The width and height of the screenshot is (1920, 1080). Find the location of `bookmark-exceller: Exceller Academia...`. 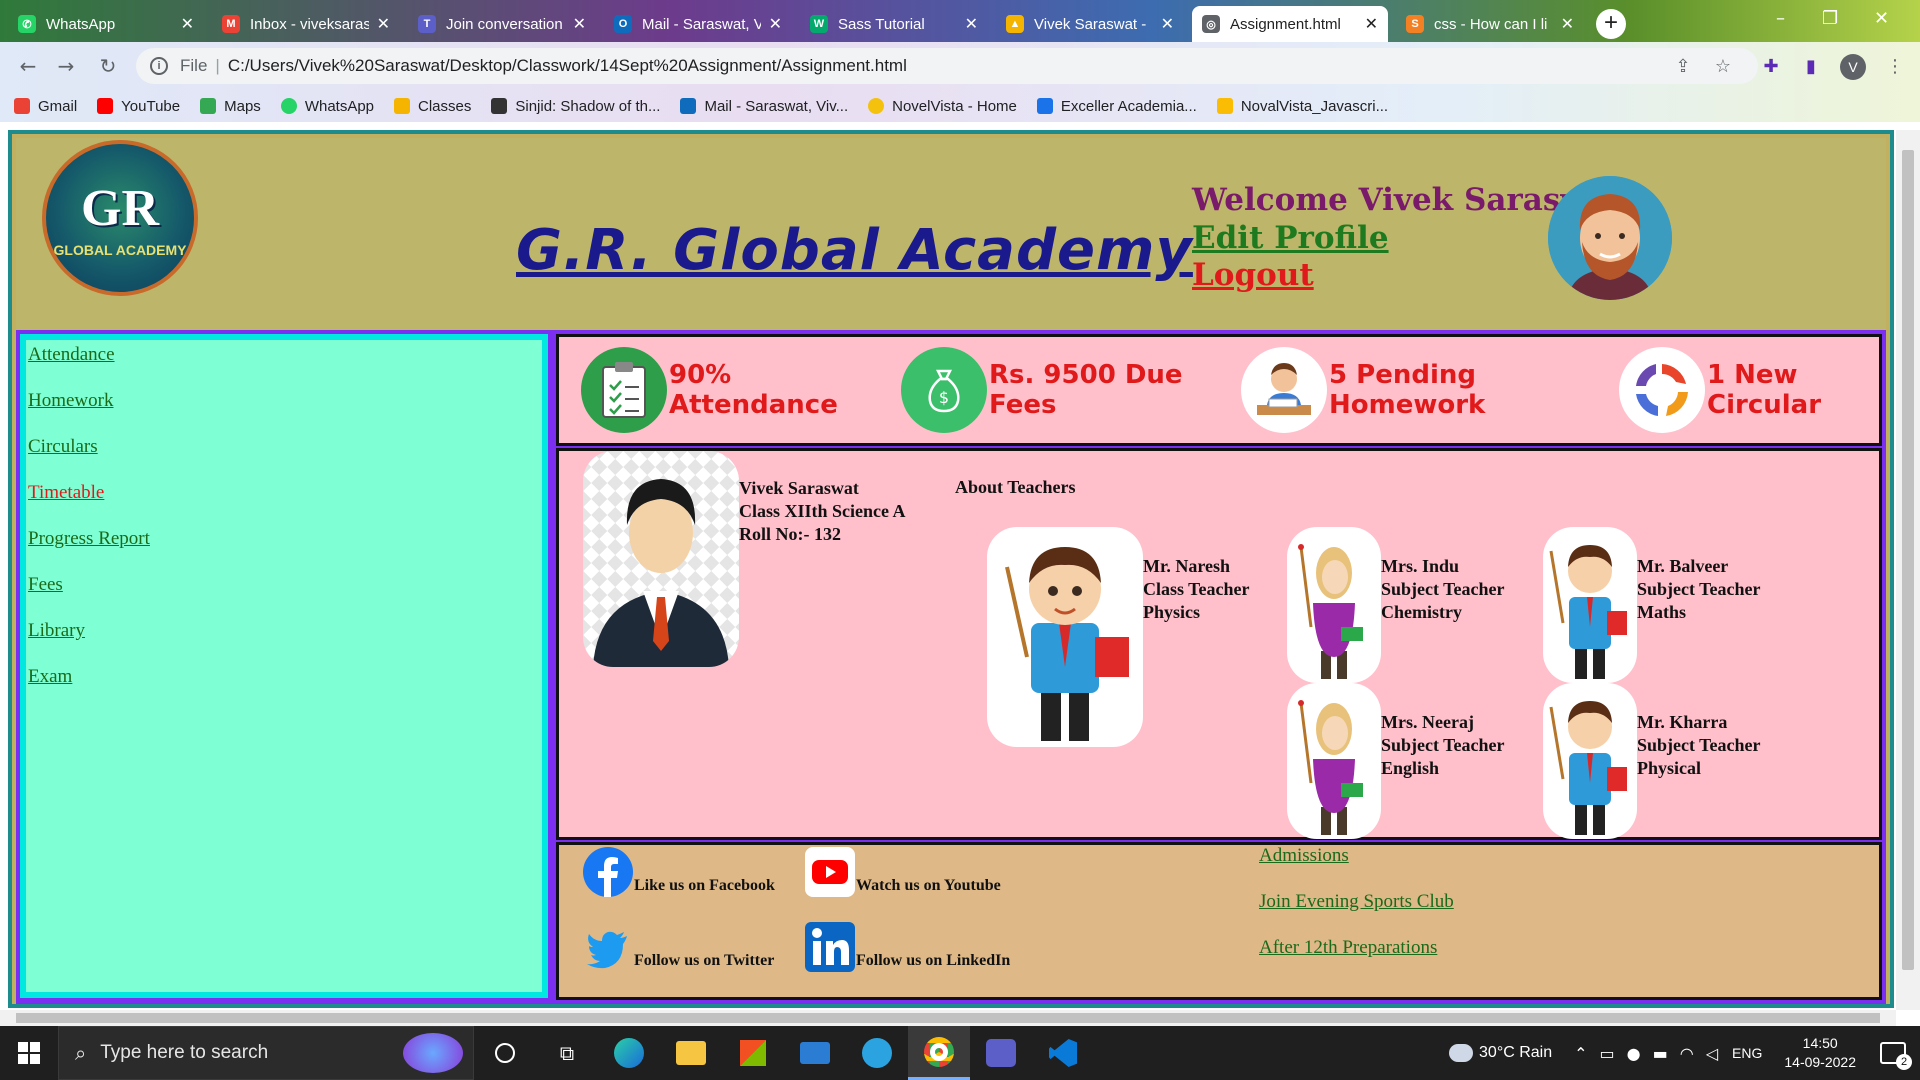

bookmark-exceller: Exceller Academia... is located at coordinates (1116, 106).